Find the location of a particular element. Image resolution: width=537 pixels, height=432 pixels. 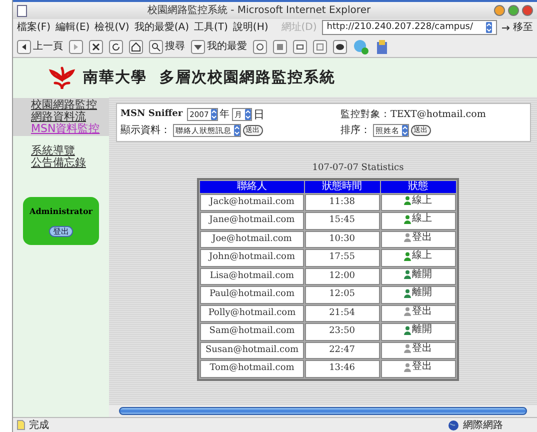

table-cell: Lisa@hotmail.com is located at coordinates (252, 276).